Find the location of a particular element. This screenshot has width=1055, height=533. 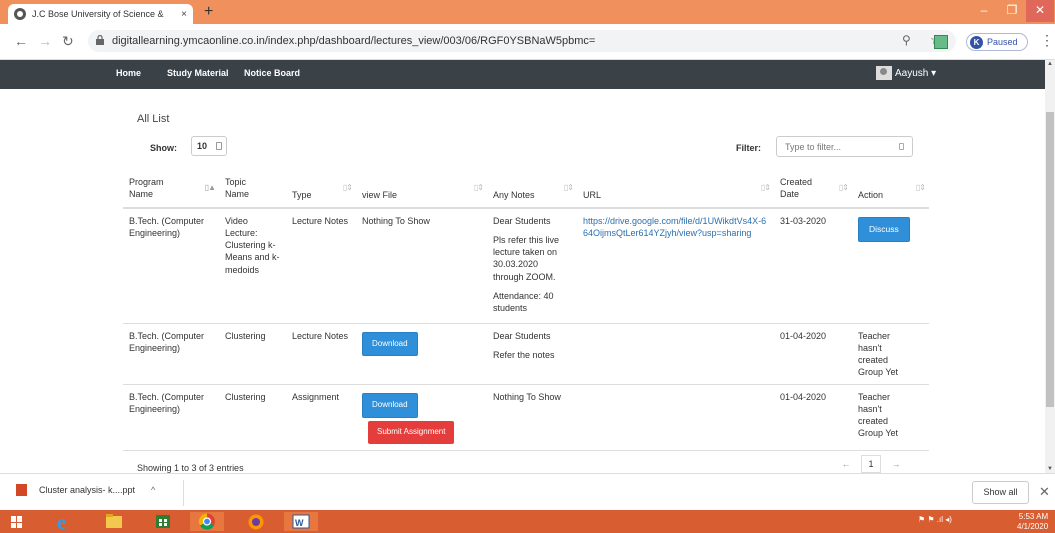

system-tray-icons: ⚑ ⚑ .ıl ◂) is located at coordinates (935, 519).